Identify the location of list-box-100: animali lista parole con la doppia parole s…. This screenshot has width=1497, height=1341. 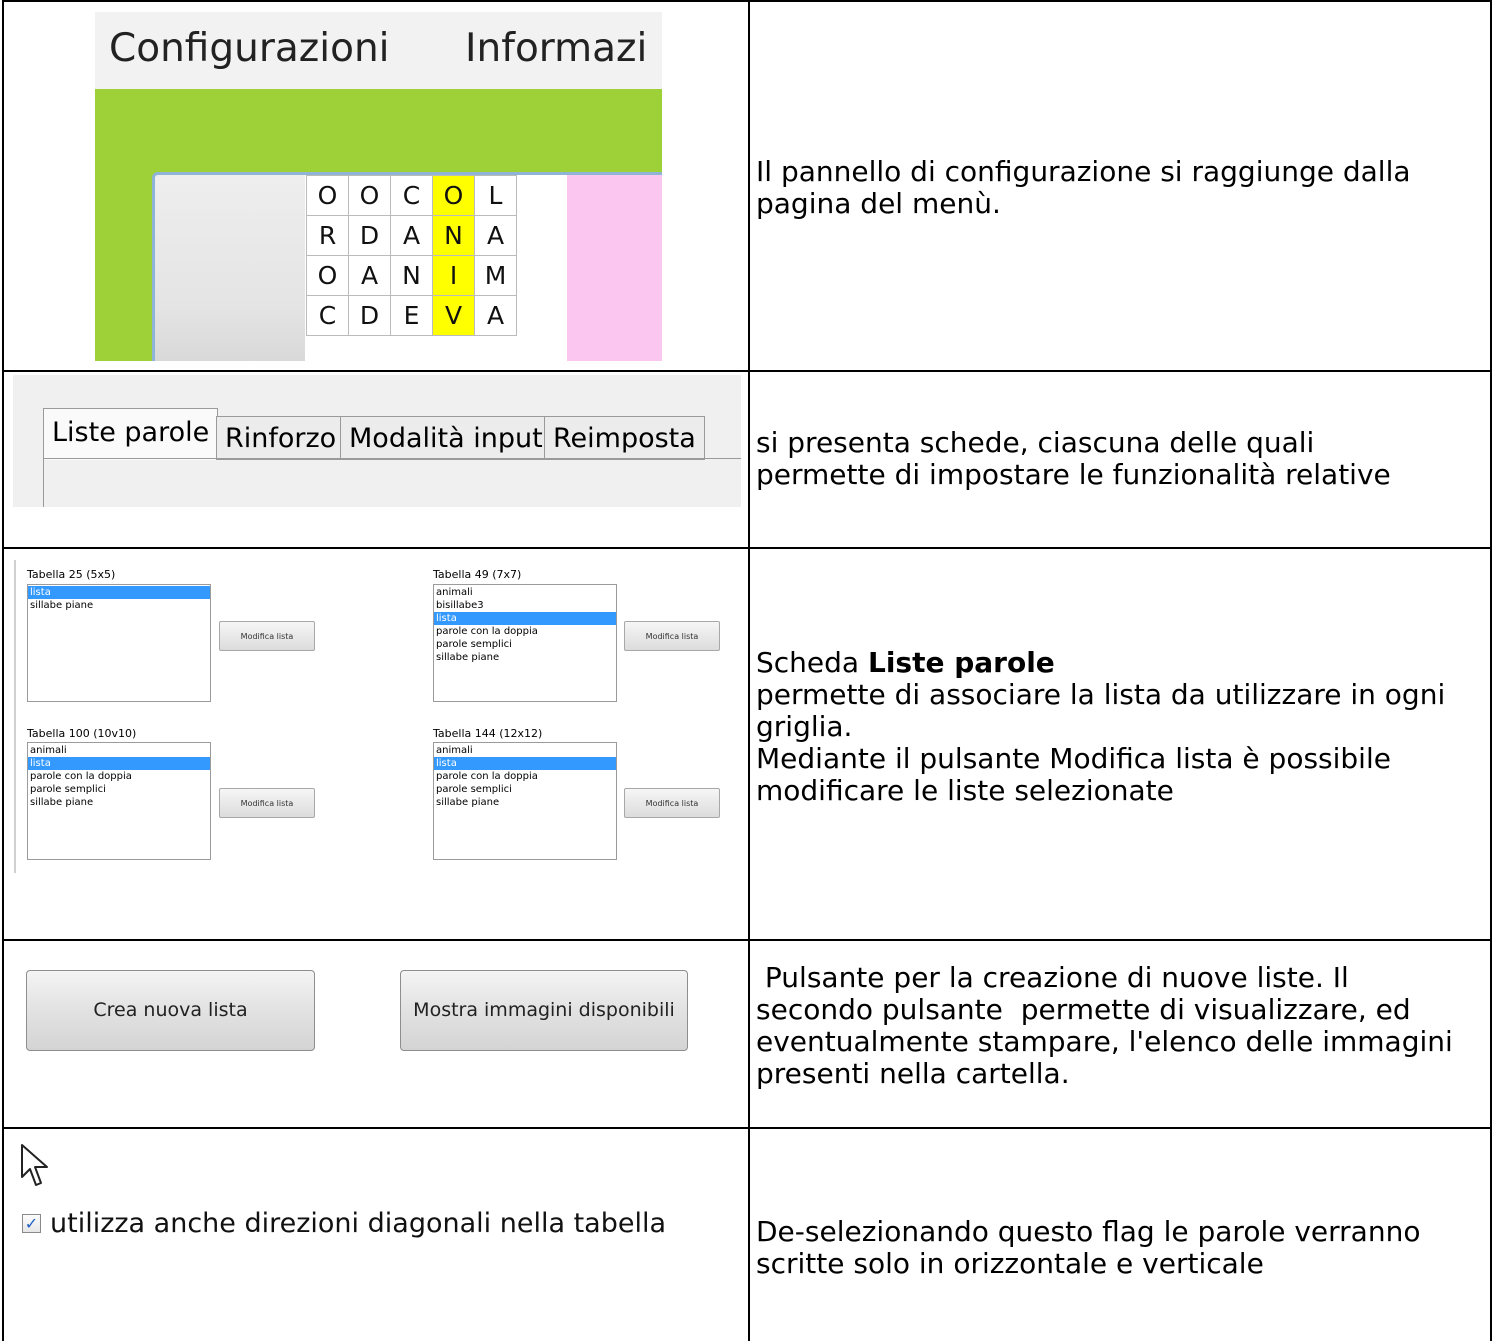
(119, 801).